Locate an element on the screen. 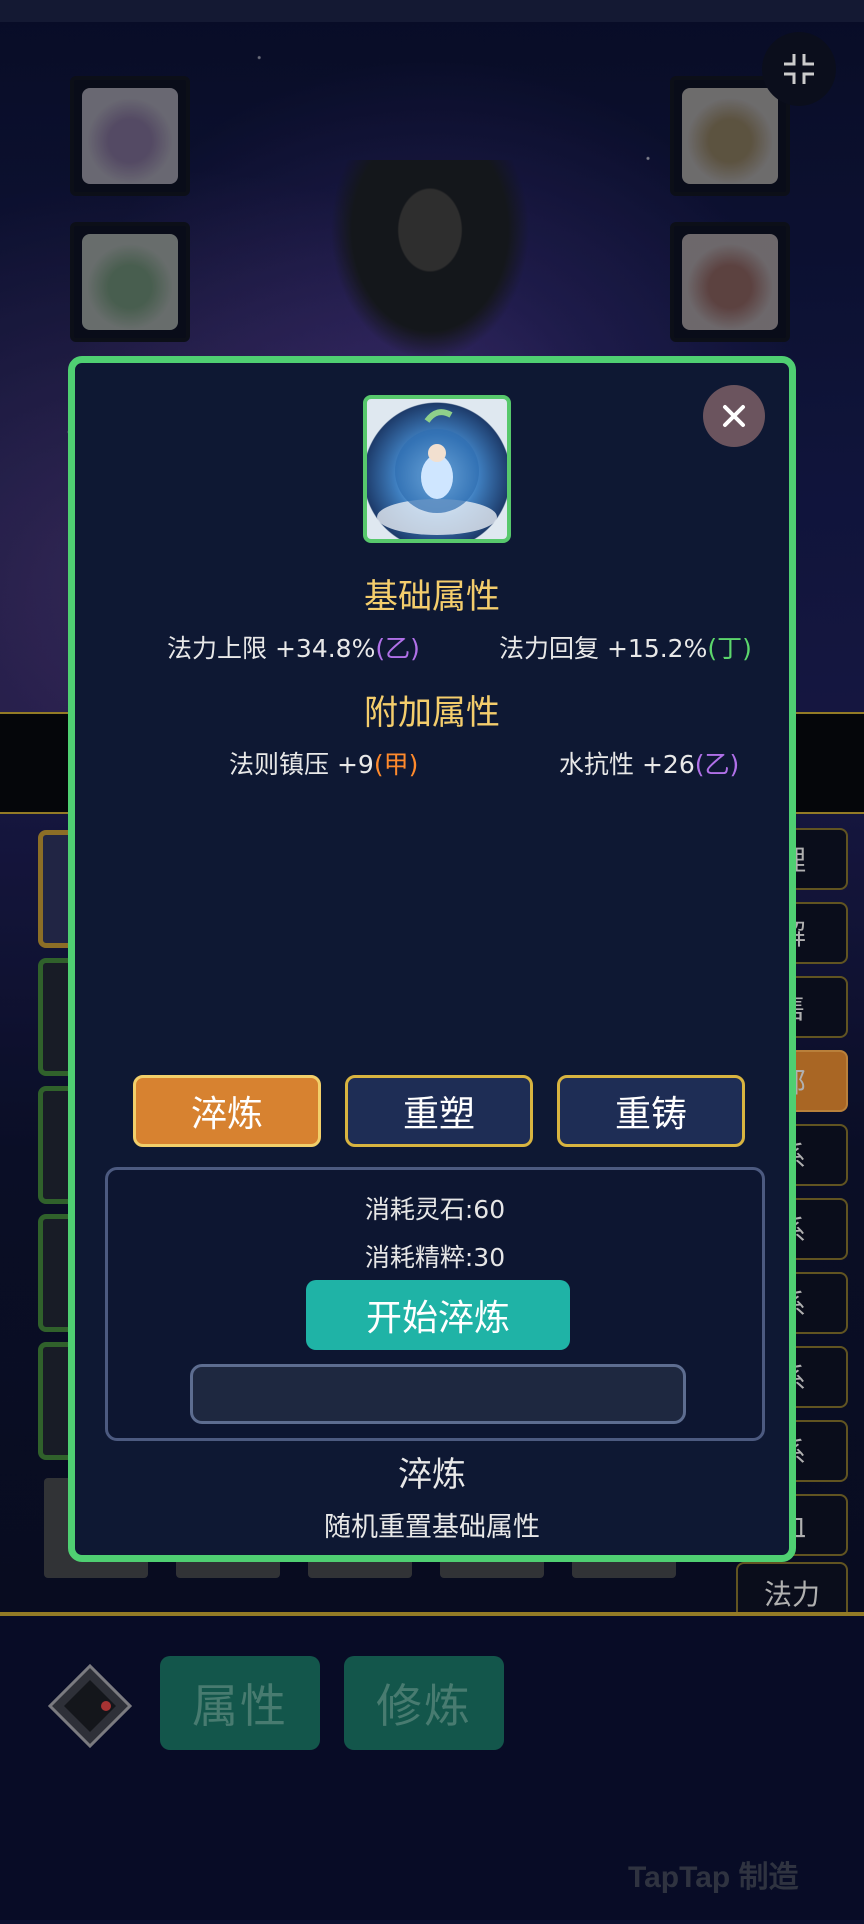  start-refine-button: 开始淬炼 is located at coordinates (438, 1315).